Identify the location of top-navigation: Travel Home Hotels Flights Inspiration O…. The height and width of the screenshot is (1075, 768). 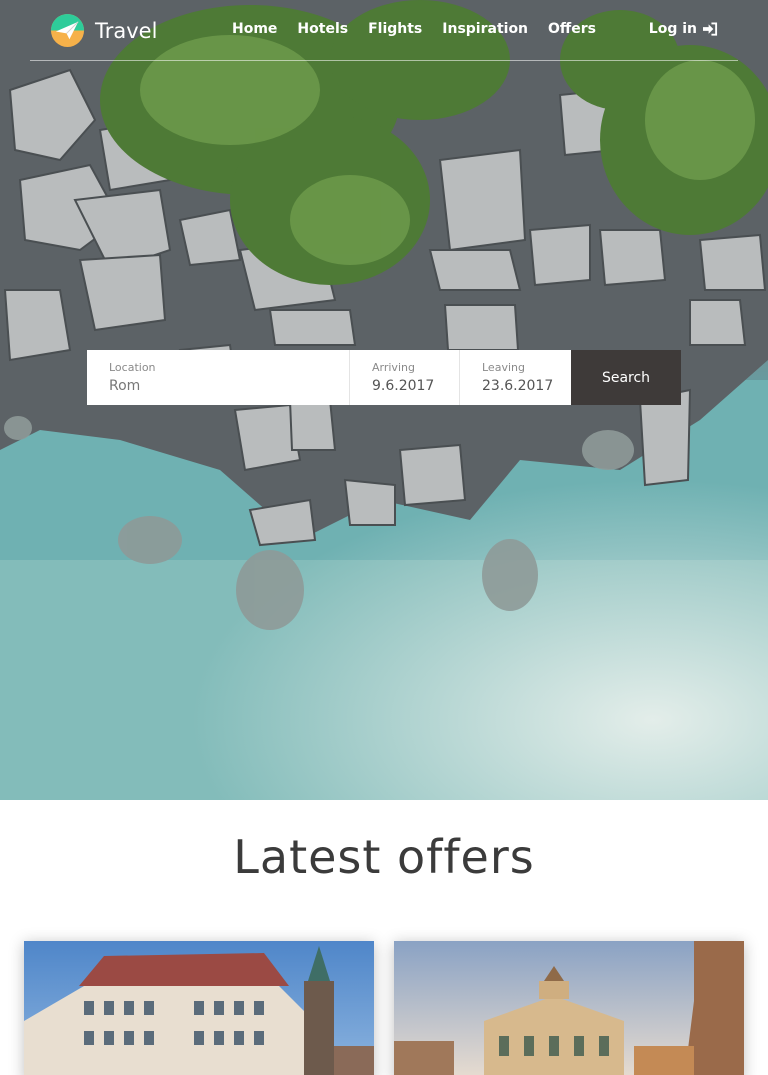
(384, 31).